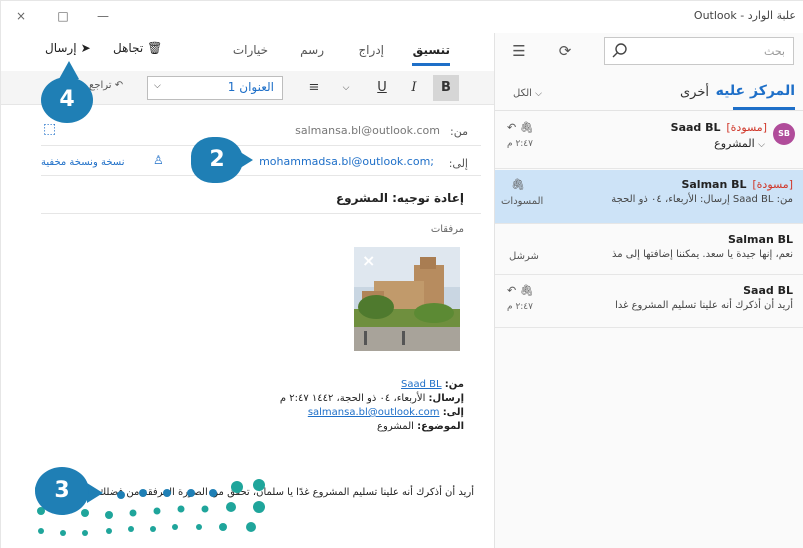 The image size is (803, 548). What do you see at coordinates (67, 100) in the screenshot?
I see `callout-4: 4` at bounding box center [67, 100].